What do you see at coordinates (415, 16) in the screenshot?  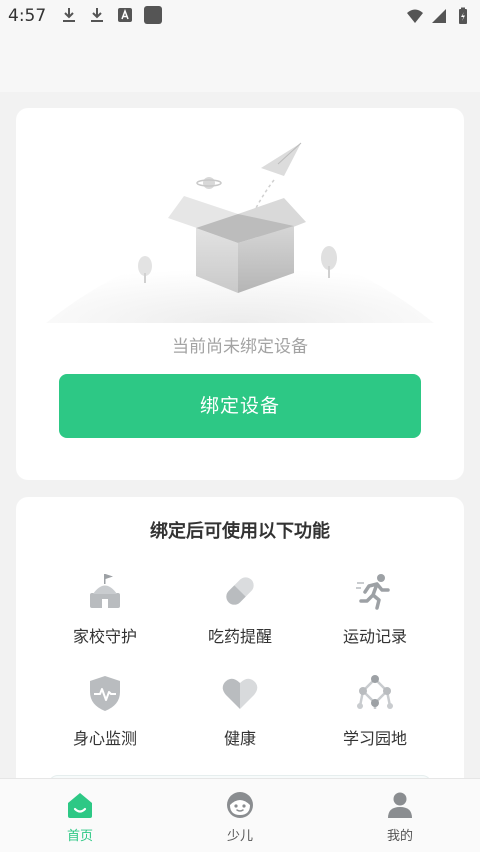 I see `wifi-icon` at bounding box center [415, 16].